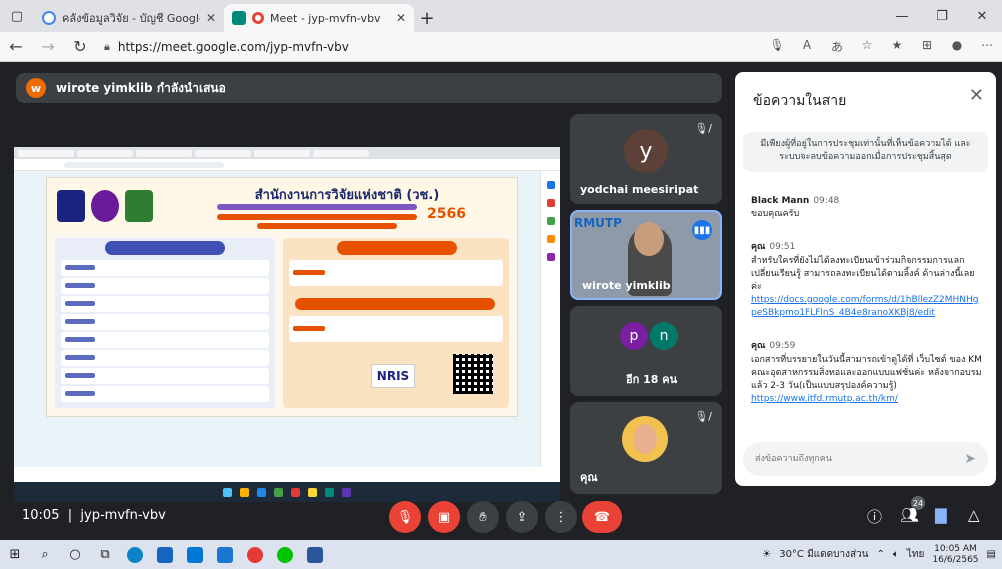  I want to click on self-tile: 🎙︎/ คุณ, so click(646, 448).